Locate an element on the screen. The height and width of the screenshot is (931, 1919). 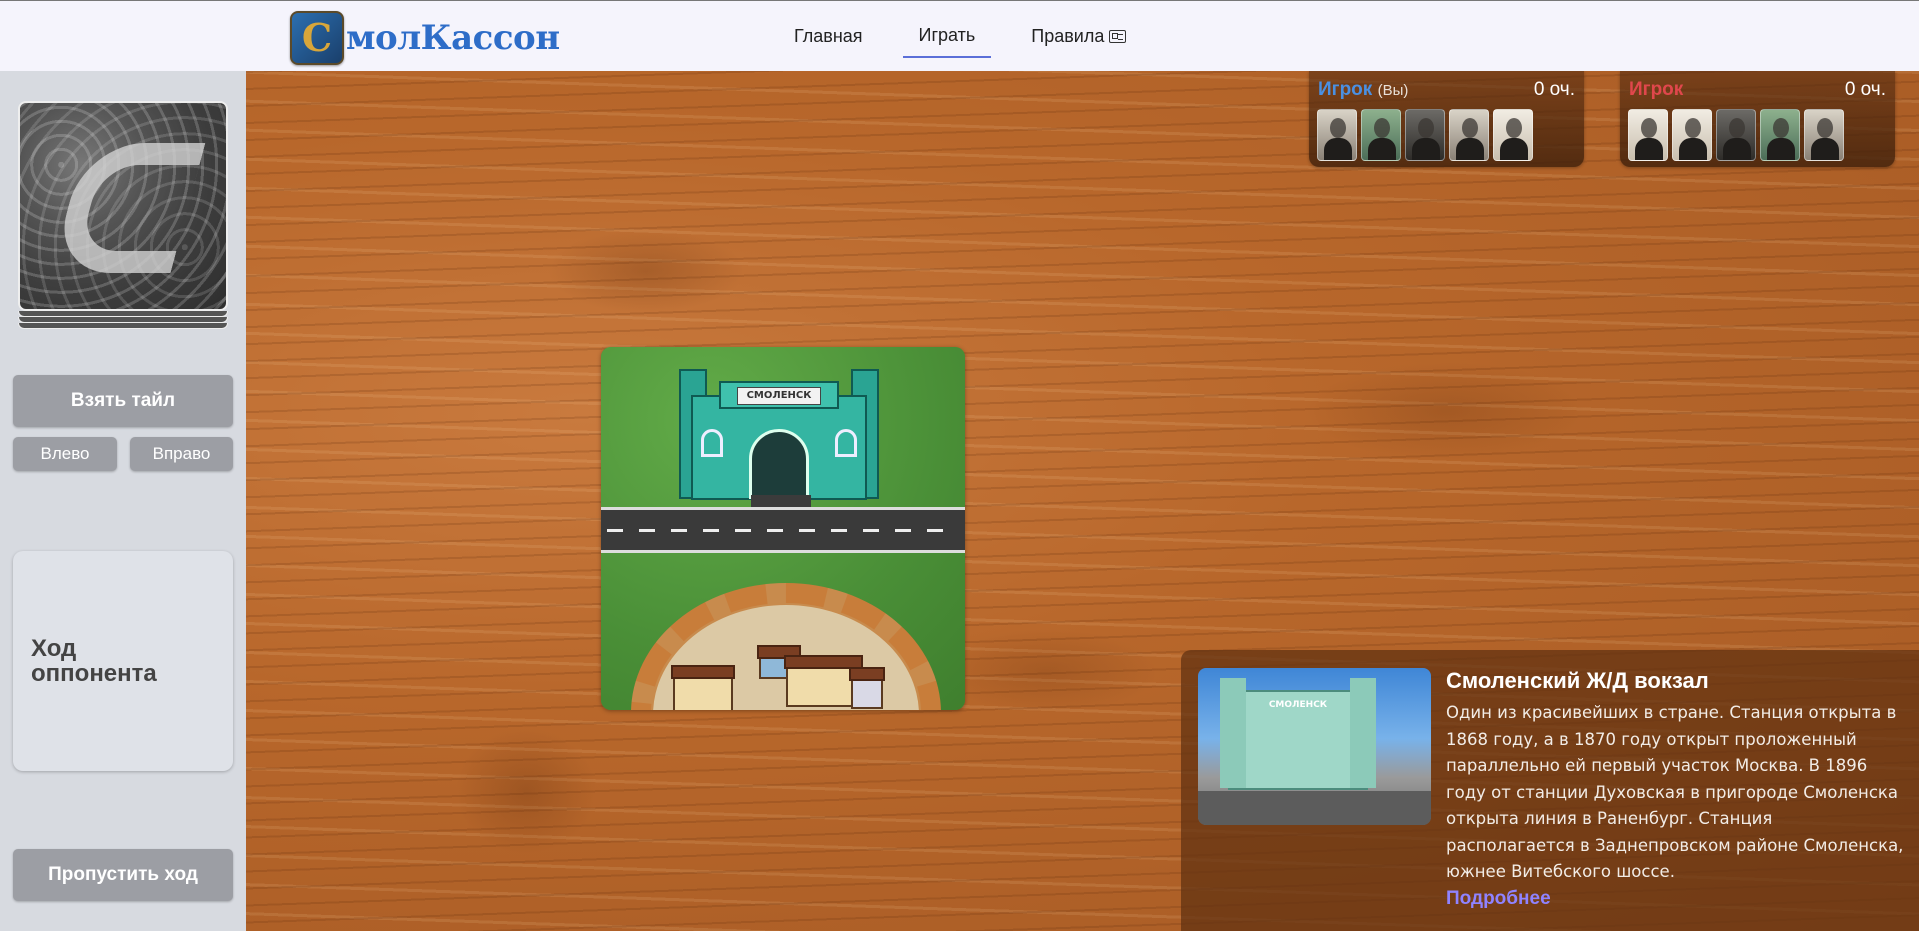
nav-rules-label: Правила is located at coordinates (1068, 36).